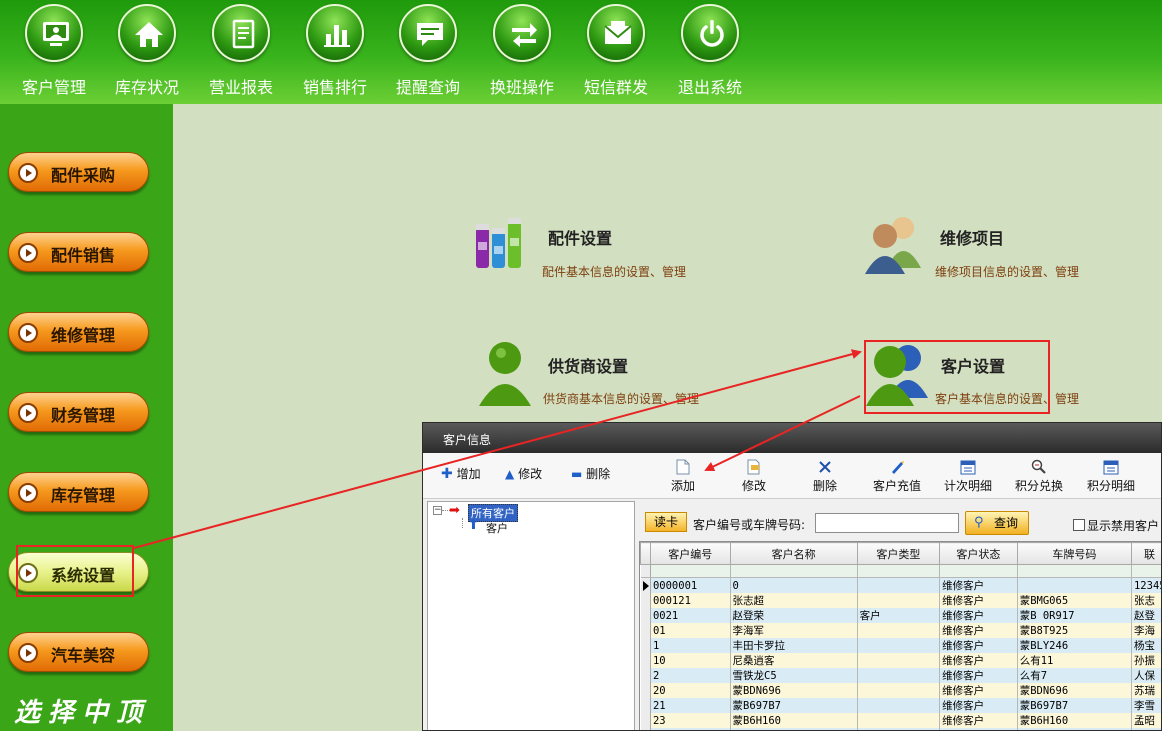 The height and width of the screenshot is (731, 1162). What do you see at coordinates (1074, 630) in the screenshot?
I see `cell-plate-number: 蒙B8T925` at bounding box center [1074, 630].